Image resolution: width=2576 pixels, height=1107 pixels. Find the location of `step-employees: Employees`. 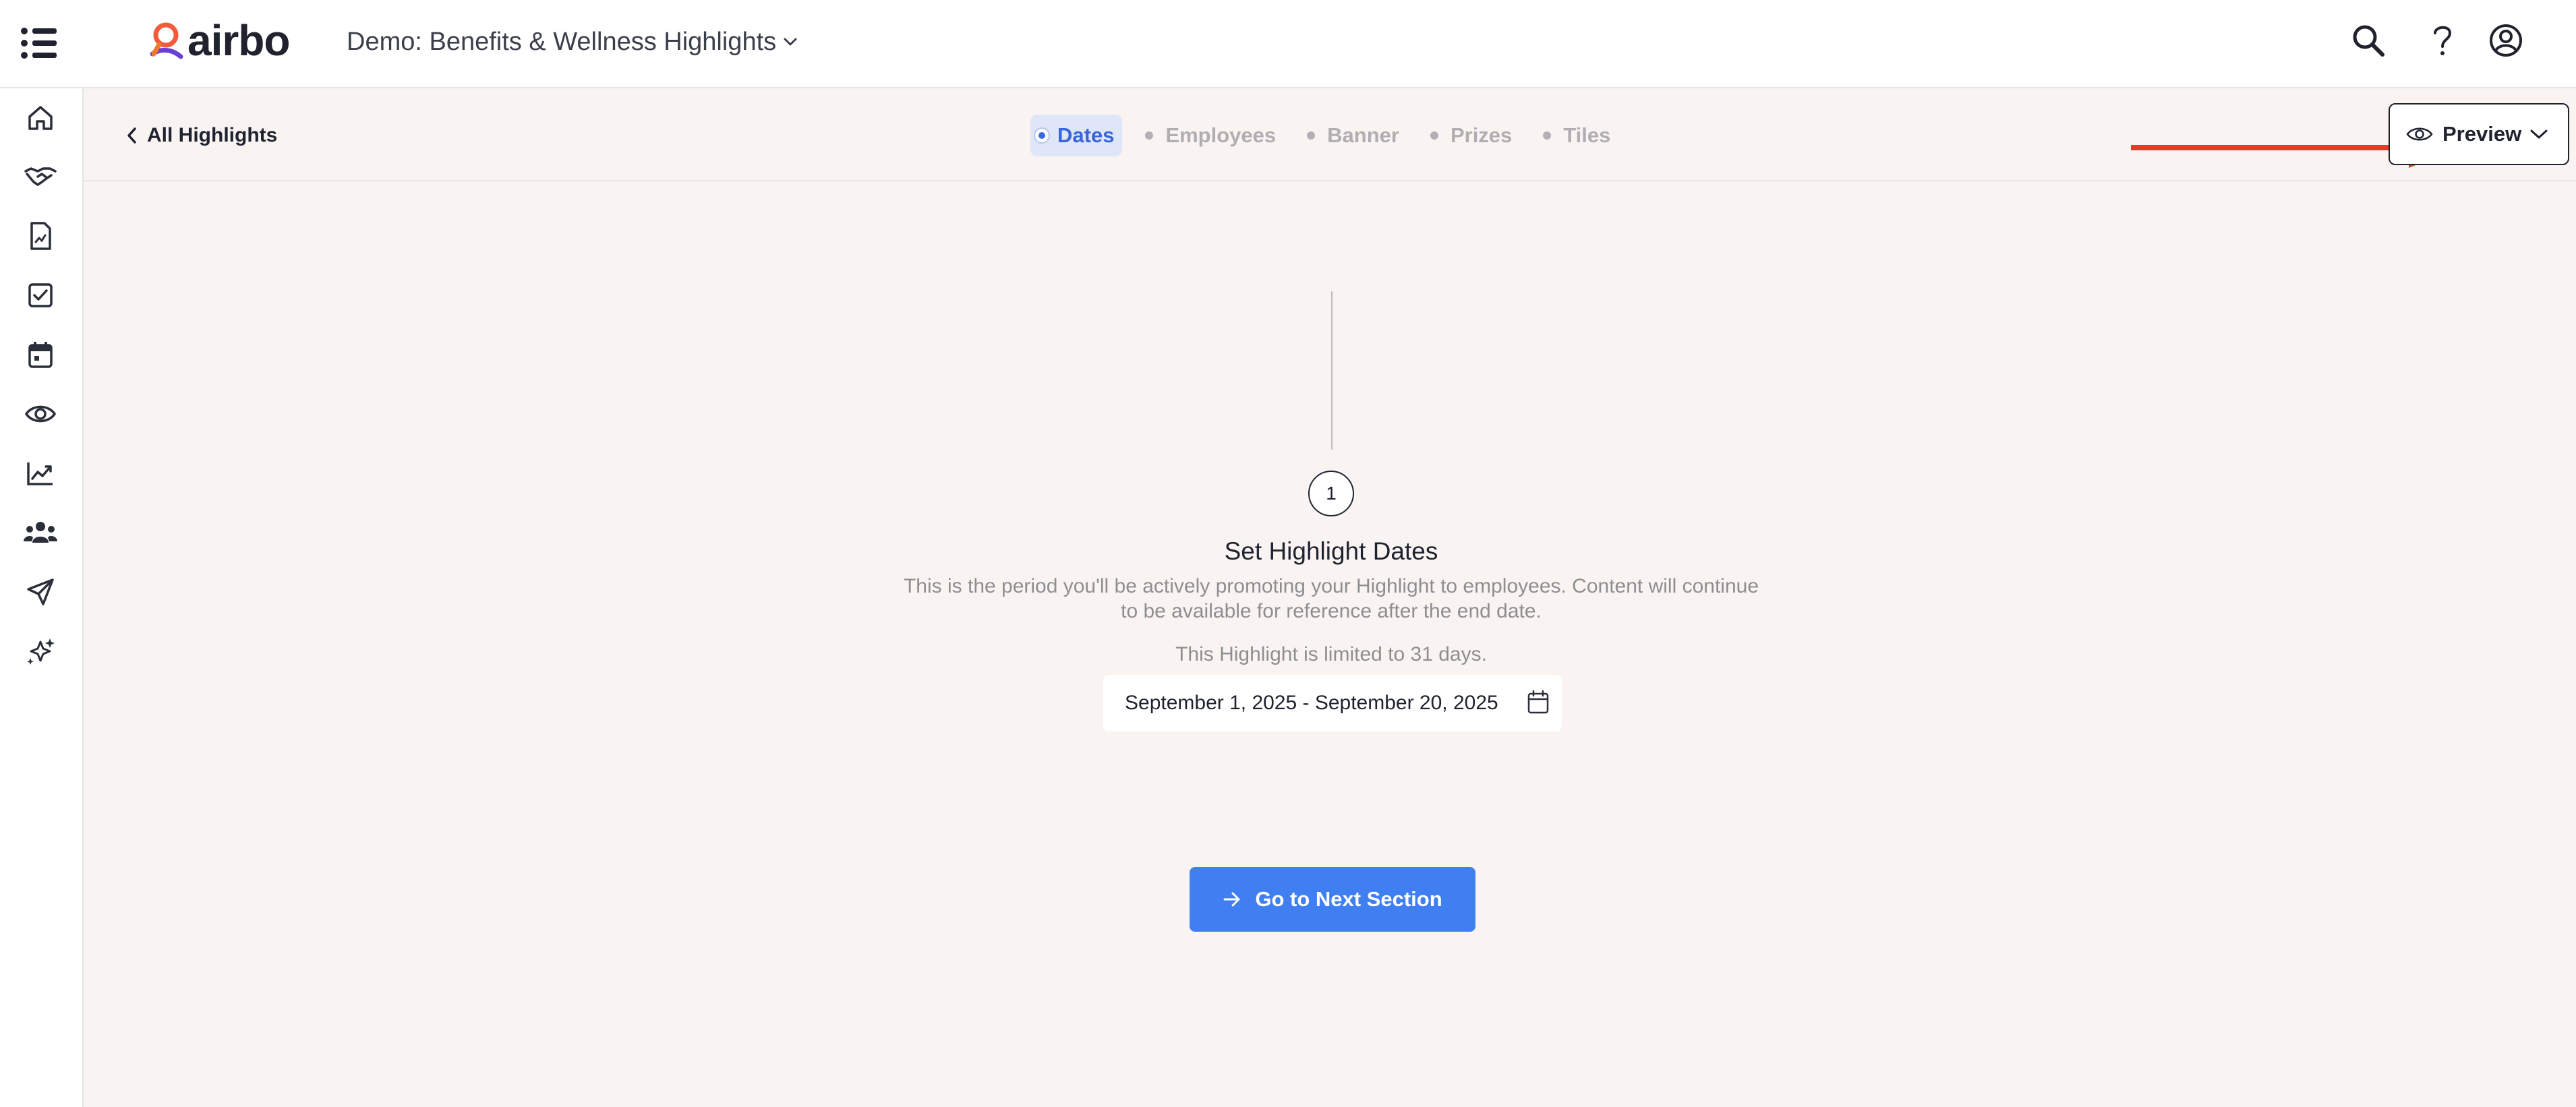

step-employees: Employees is located at coordinates (1210, 135).